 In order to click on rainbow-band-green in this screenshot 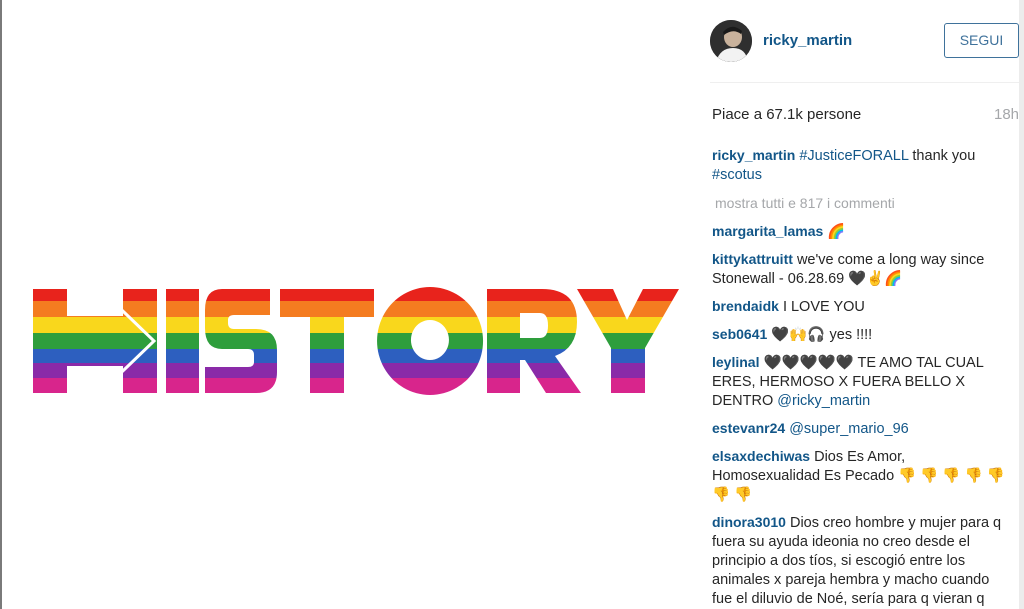, I will do `click(356, 341)`.